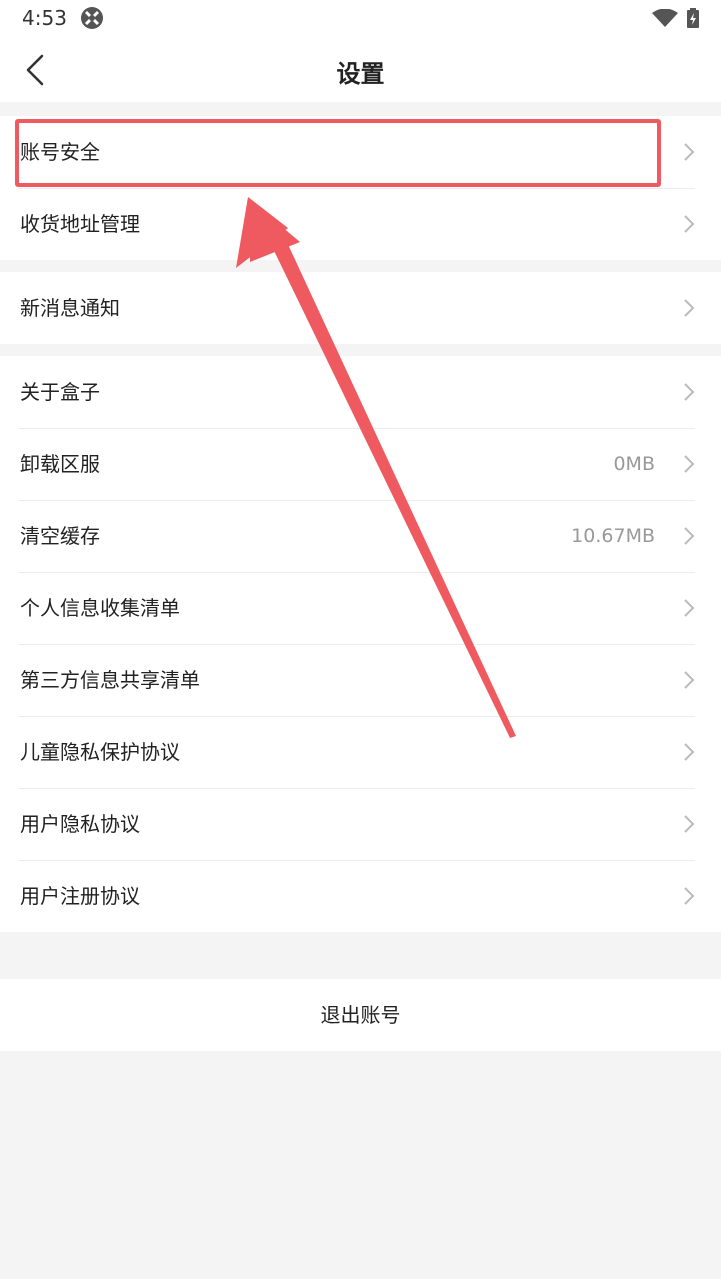  I want to click on settings-item-label: 清空缓存, so click(60, 536).